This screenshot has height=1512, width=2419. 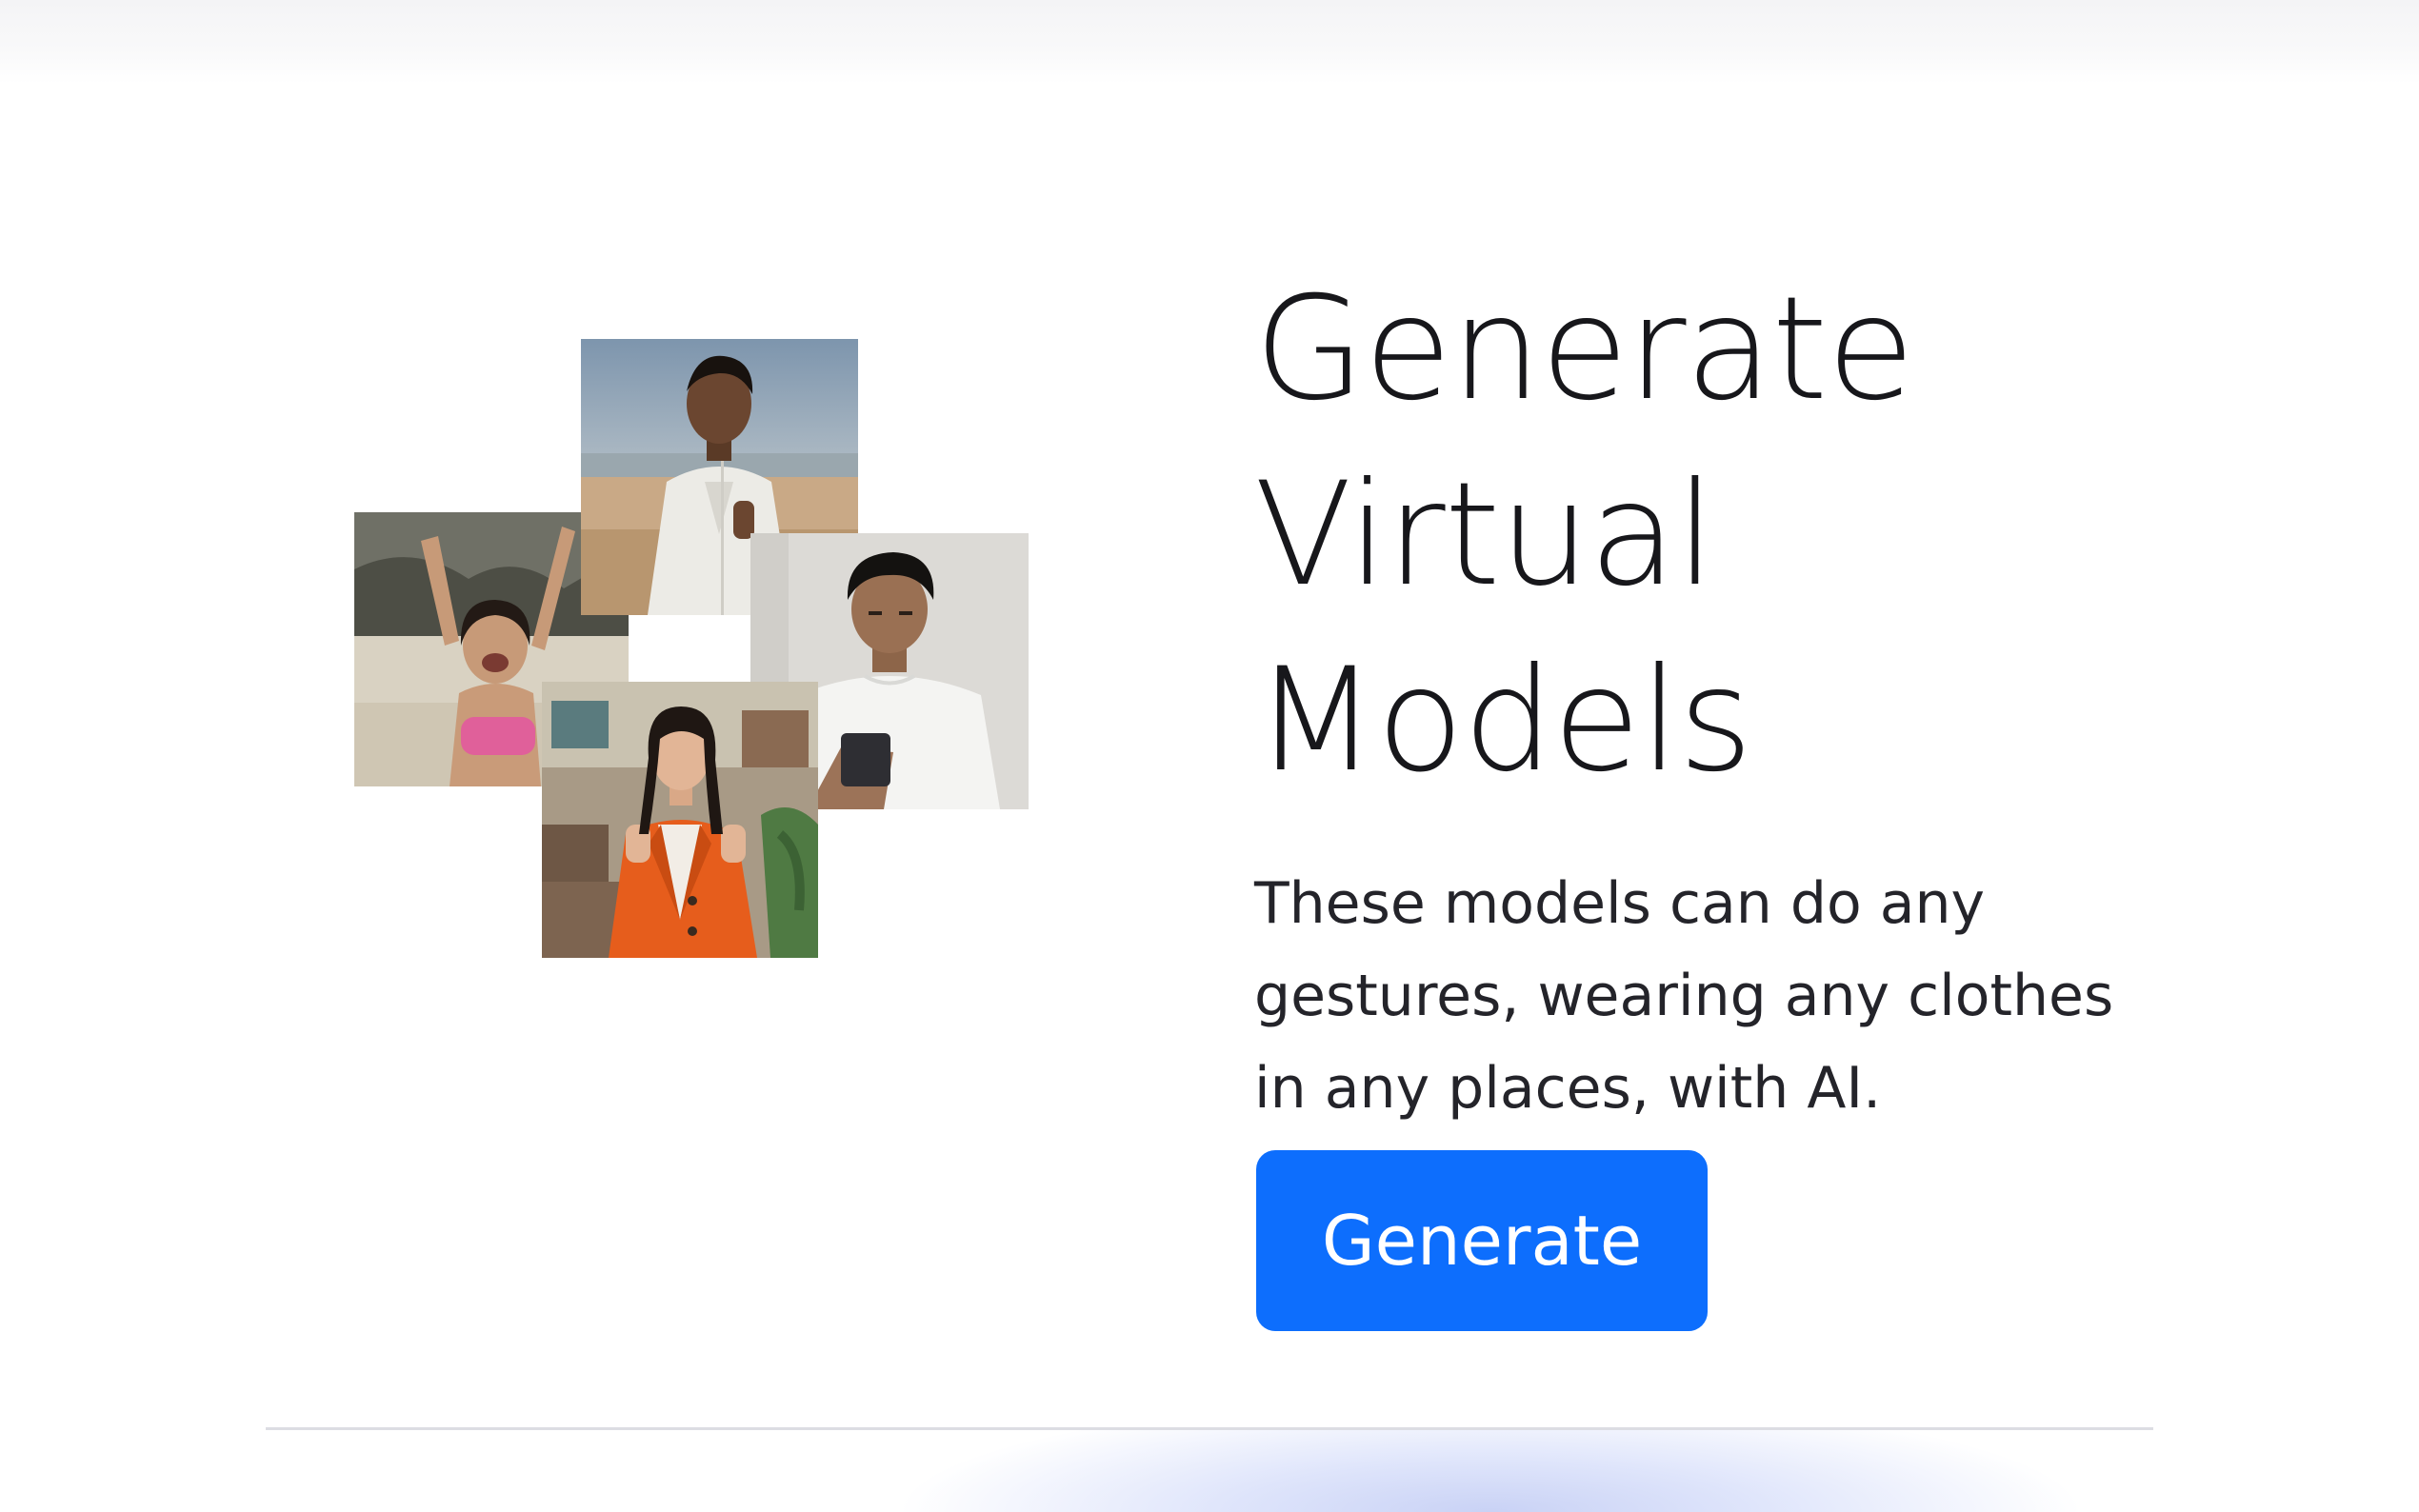 I want to click on model-photo-orange-woman, so click(x=680, y=820).